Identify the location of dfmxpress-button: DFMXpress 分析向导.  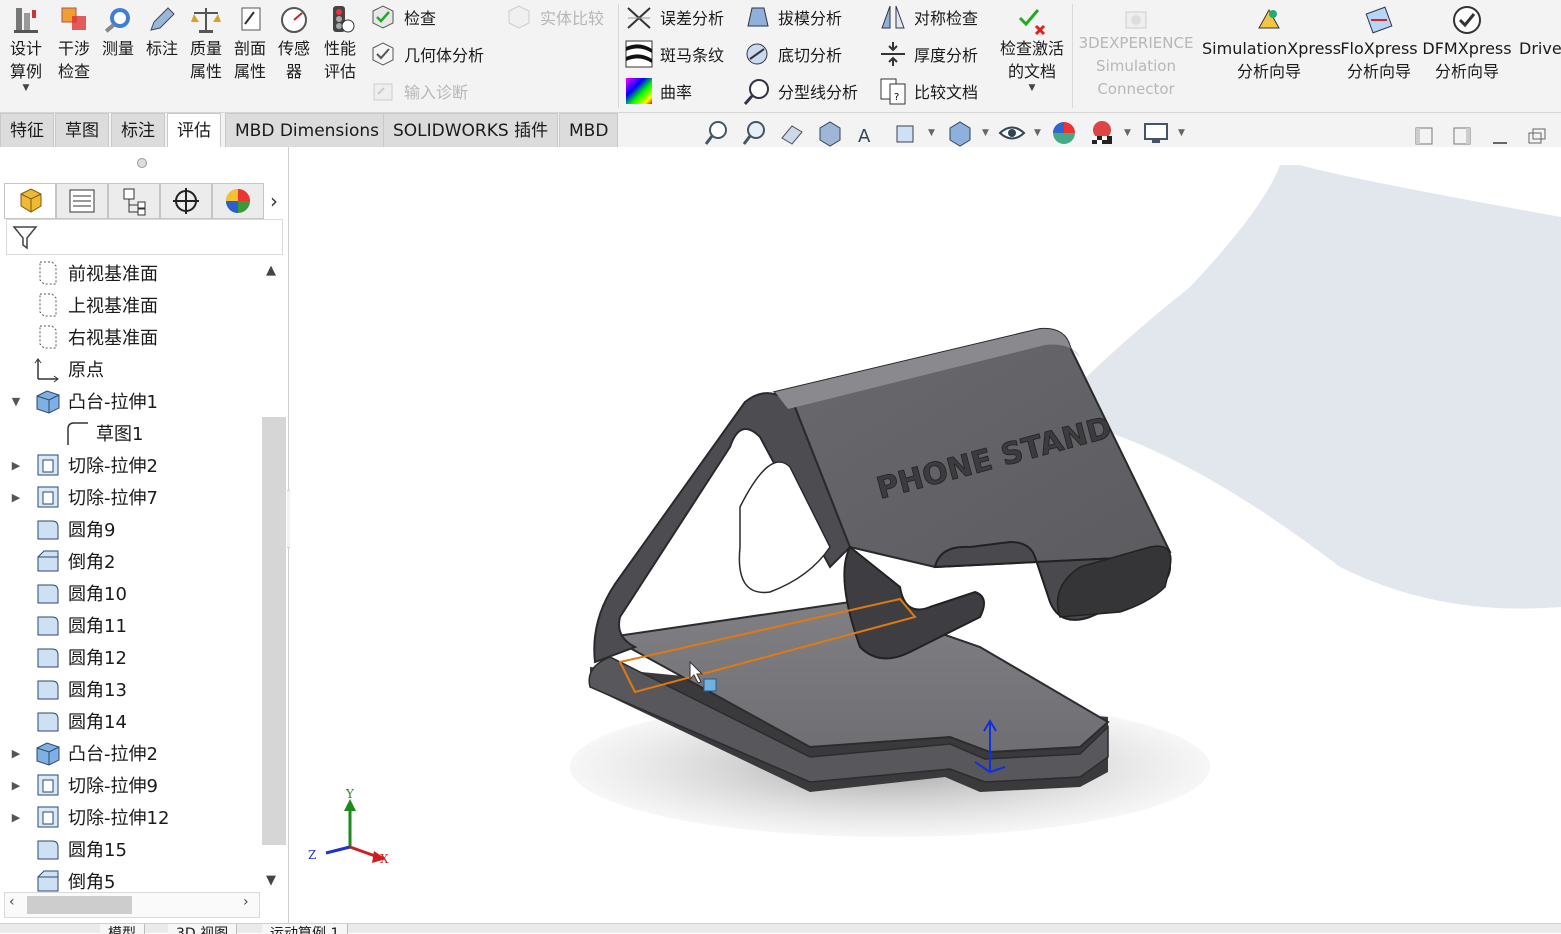
(1467, 55).